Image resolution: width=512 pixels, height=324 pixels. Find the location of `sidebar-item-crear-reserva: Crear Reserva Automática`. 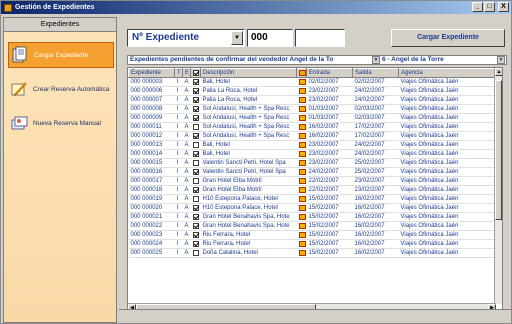

sidebar-item-crear-reserva: Crear Reserva Automática is located at coordinates (61, 89).